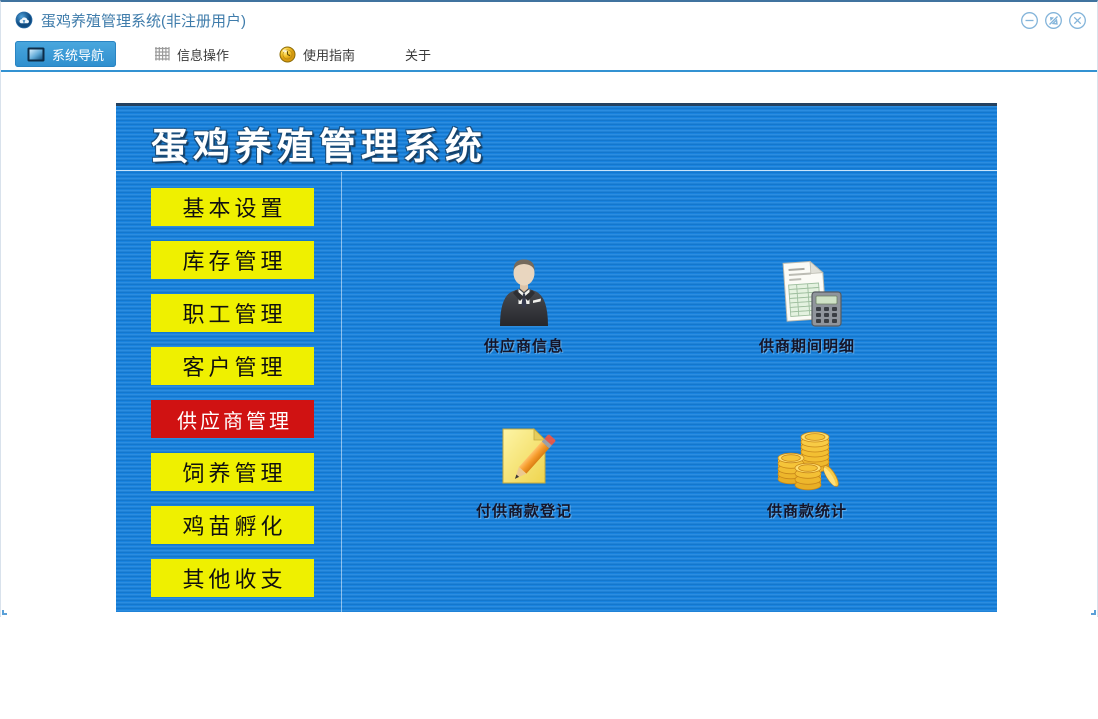 Image resolution: width=1098 pixels, height=719 pixels. Describe the element at coordinates (232, 207) in the screenshot. I see `sidebar-item-basic-settings: 基本设置` at that location.